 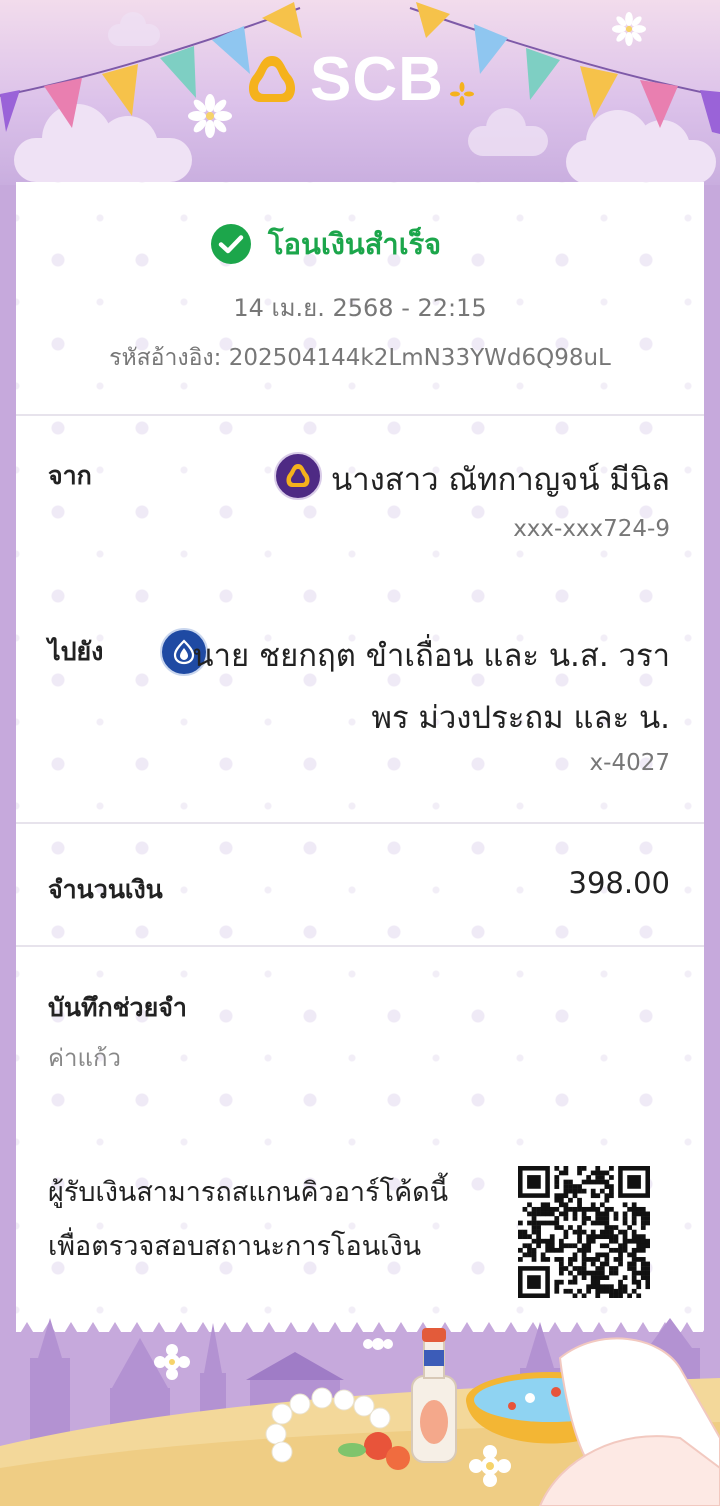 I want to click on status-text: โอนเงินสำเร็จ, so click(x=355, y=244).